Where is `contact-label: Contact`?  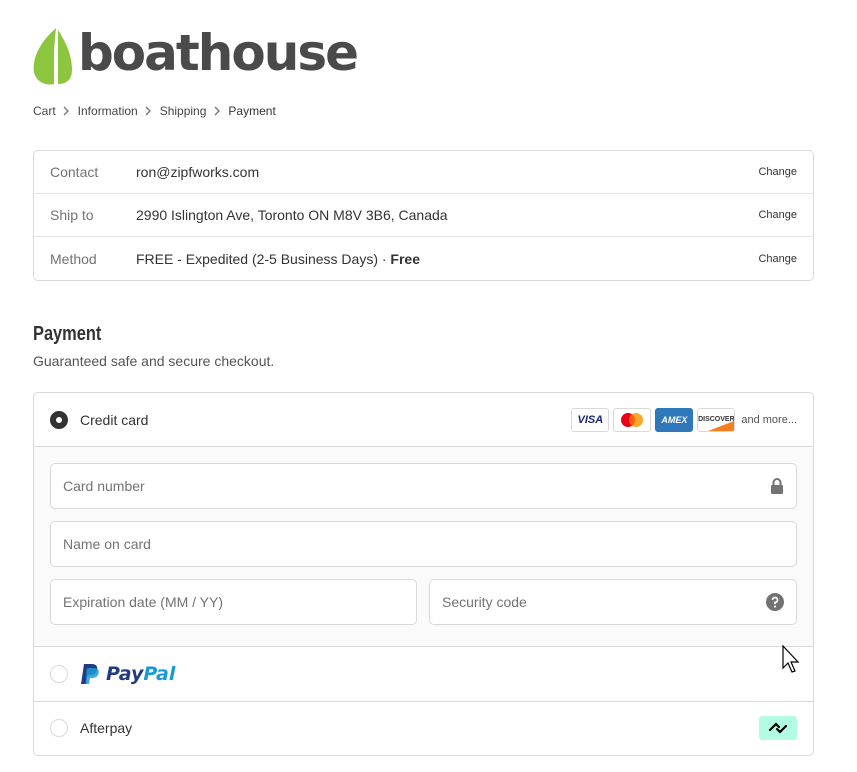
contact-label: Contact is located at coordinates (74, 172).